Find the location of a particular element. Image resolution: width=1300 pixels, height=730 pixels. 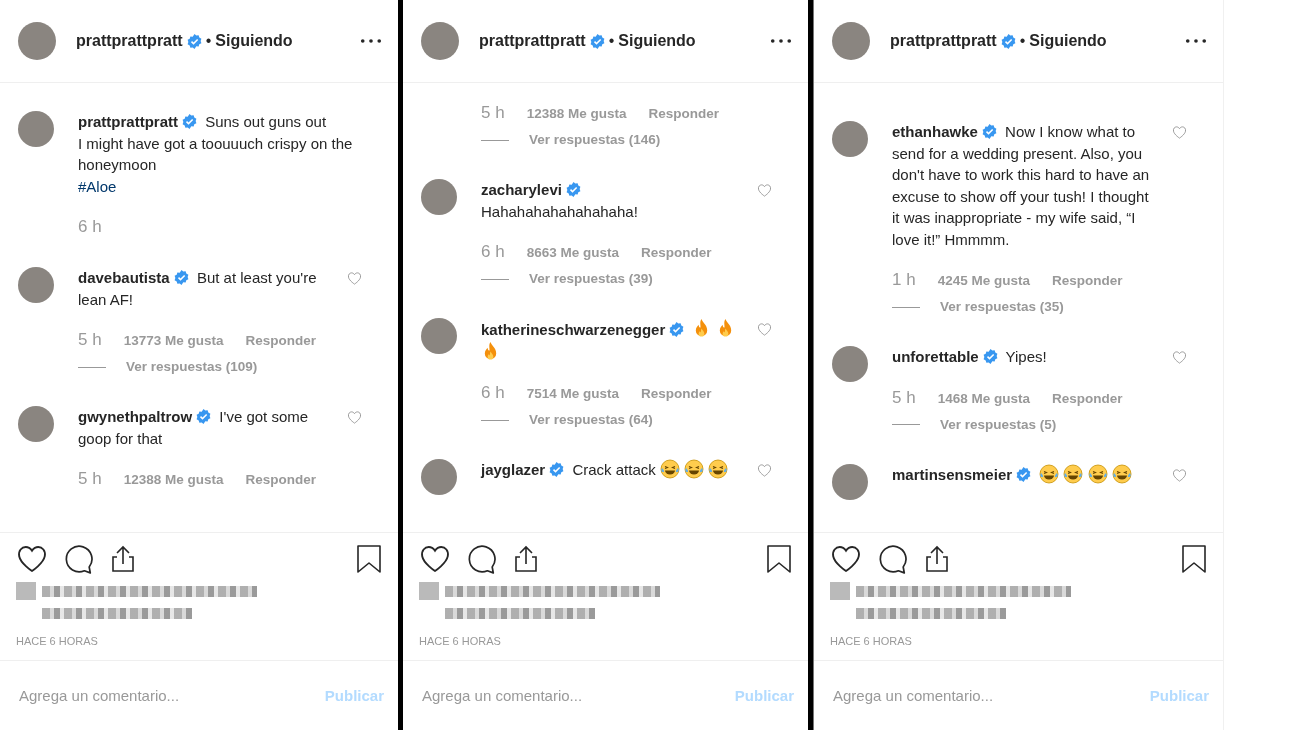

view-replies-button: Ver respuestas (5) is located at coordinates (998, 424).